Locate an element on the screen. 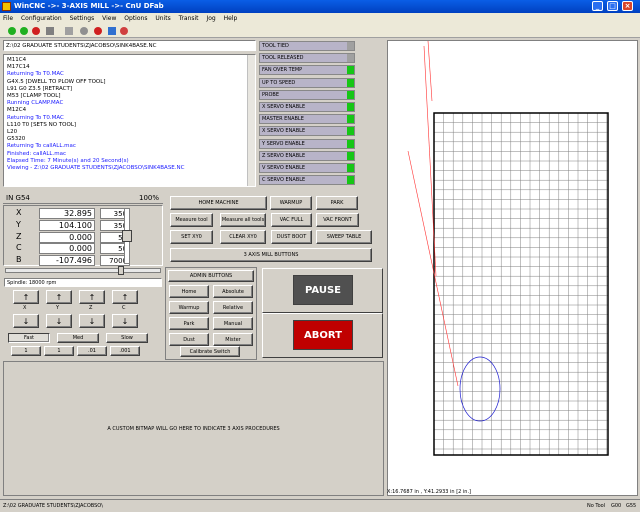 The height and width of the screenshot is (512, 640). axis-row: B -107.496 7000 is located at coordinates (71, 261).